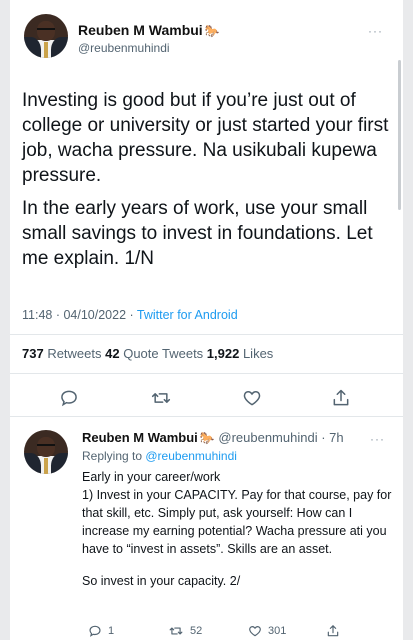 The width and height of the screenshot is (413, 640). What do you see at coordinates (206, 398) in the screenshot?
I see `tweet-action-bar` at bounding box center [206, 398].